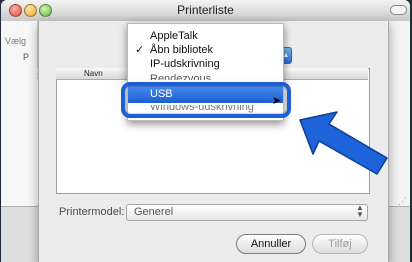 The image size is (412, 262). What do you see at coordinates (340, 244) in the screenshot?
I see `add-button: Tilføj` at bounding box center [340, 244].